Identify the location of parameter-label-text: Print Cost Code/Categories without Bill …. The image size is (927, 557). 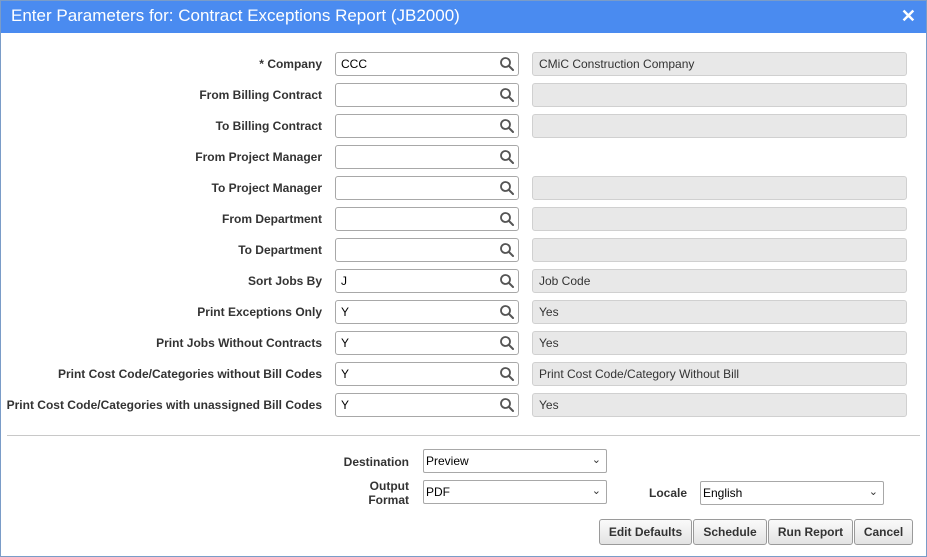
(189, 374).